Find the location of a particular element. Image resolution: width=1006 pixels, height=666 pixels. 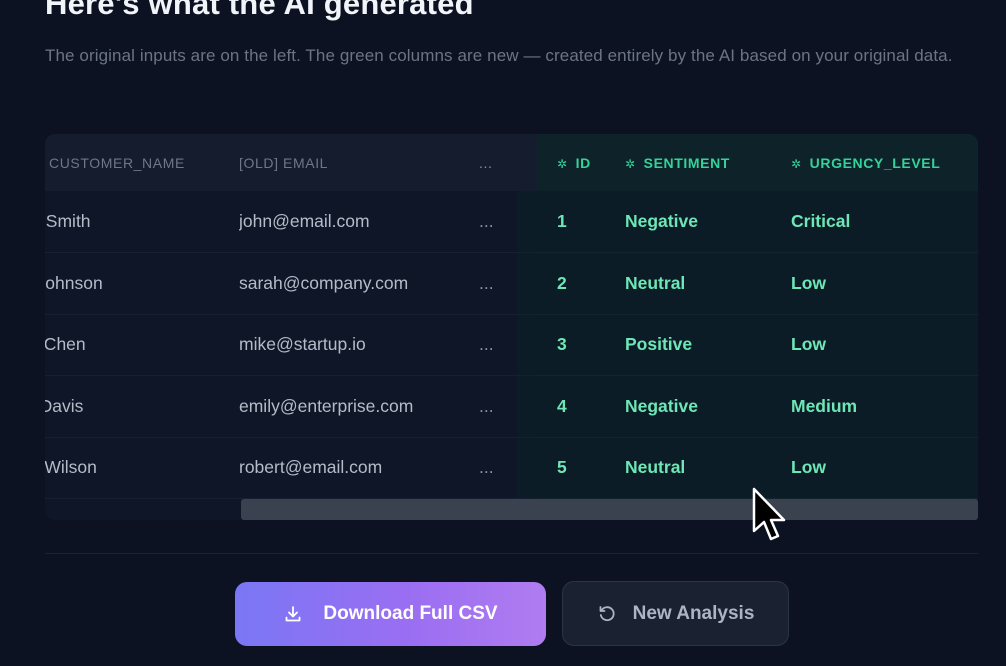

cell-customer-name: Mike Chen is located at coordinates (142, 345).